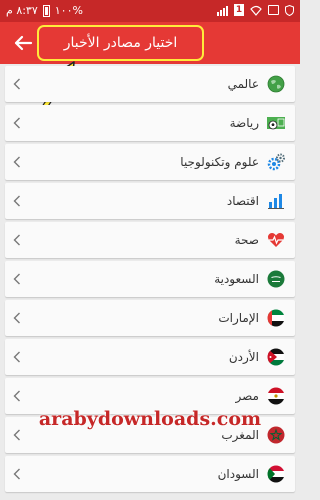 The height and width of the screenshot is (500, 320). I want to click on battery-icon, so click(46, 10).